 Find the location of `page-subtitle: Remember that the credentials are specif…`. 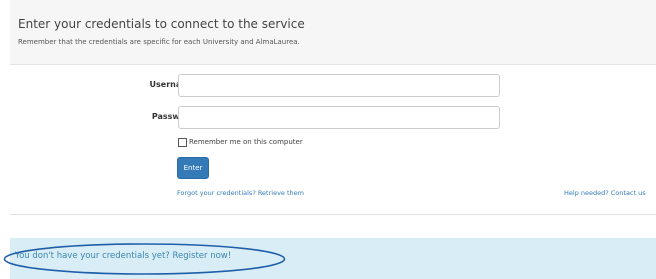

page-subtitle: Remember that the credentials are specif… is located at coordinates (159, 42).